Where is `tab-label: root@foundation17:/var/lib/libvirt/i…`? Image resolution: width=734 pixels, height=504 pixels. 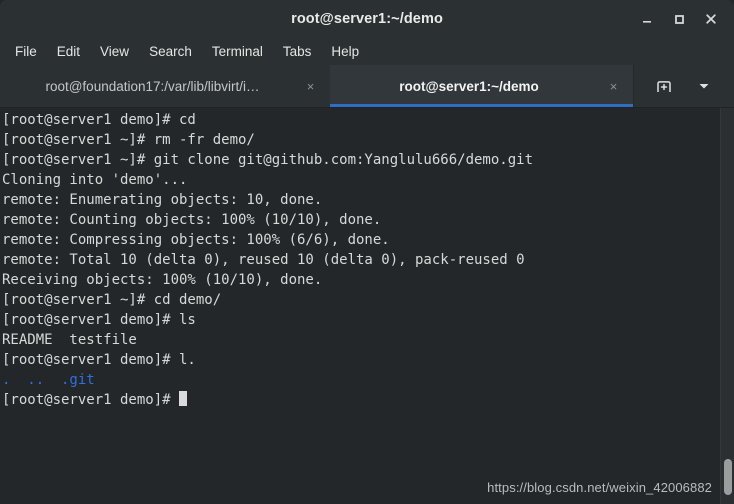 tab-label: root@foundation17:/var/lib/libvirt/i… is located at coordinates (152, 86).